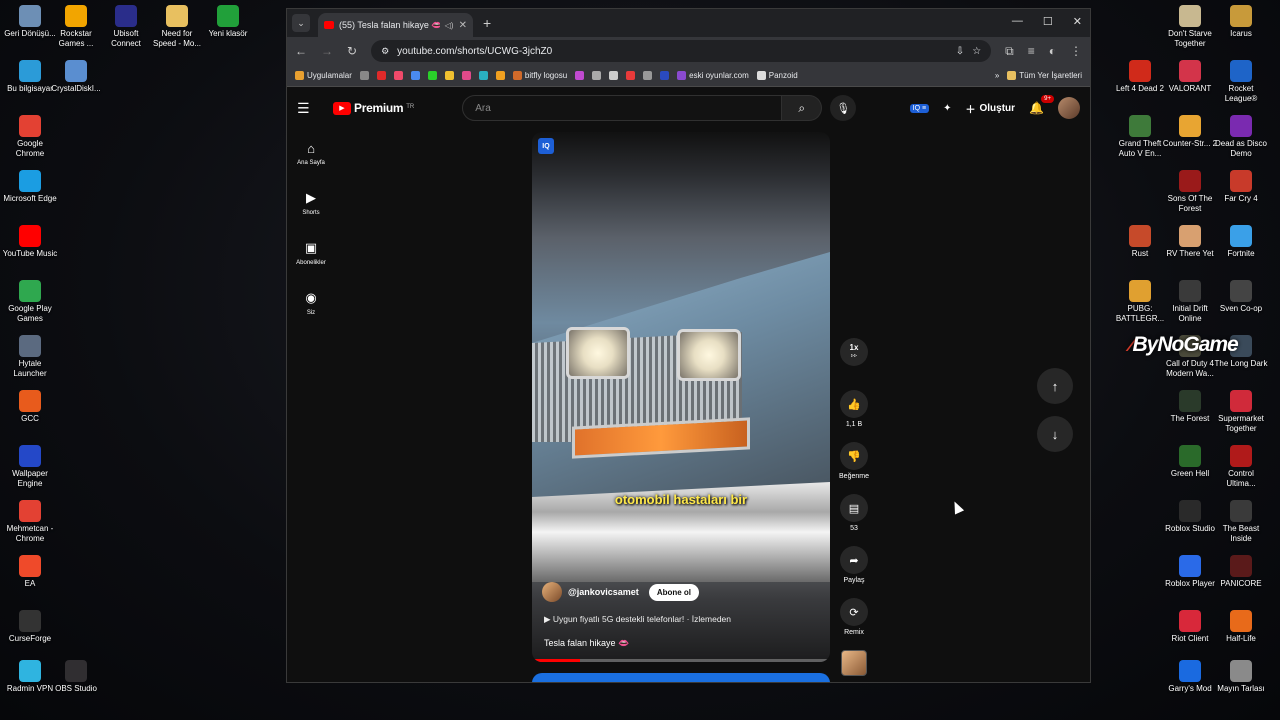 The image size is (1280, 720). What do you see at coordinates (30, 136) in the screenshot?
I see `desktop-shortcut: Google Chrome` at bounding box center [30, 136].